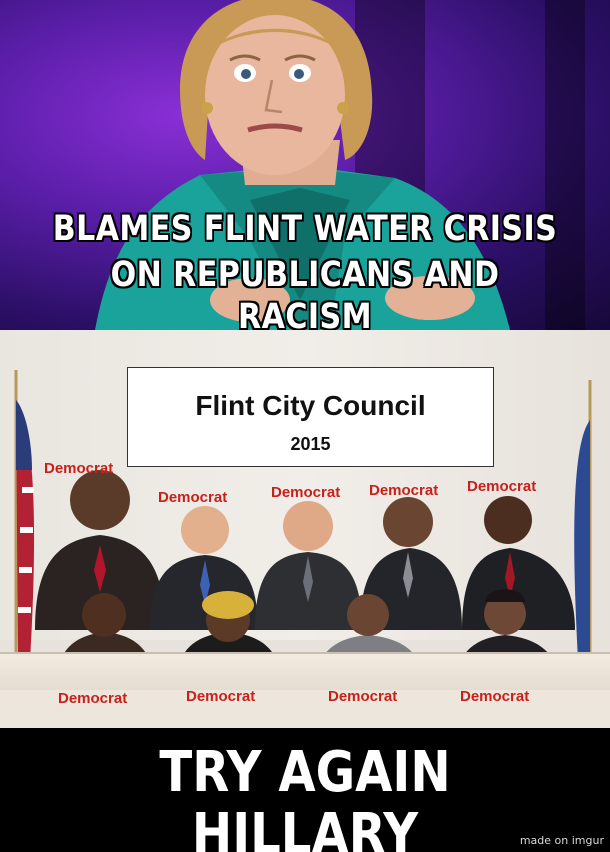 The image size is (610, 852). I want to click on bottom-caption-panel: TRY AGAIN HILLARY made on imgur, so click(305, 790).